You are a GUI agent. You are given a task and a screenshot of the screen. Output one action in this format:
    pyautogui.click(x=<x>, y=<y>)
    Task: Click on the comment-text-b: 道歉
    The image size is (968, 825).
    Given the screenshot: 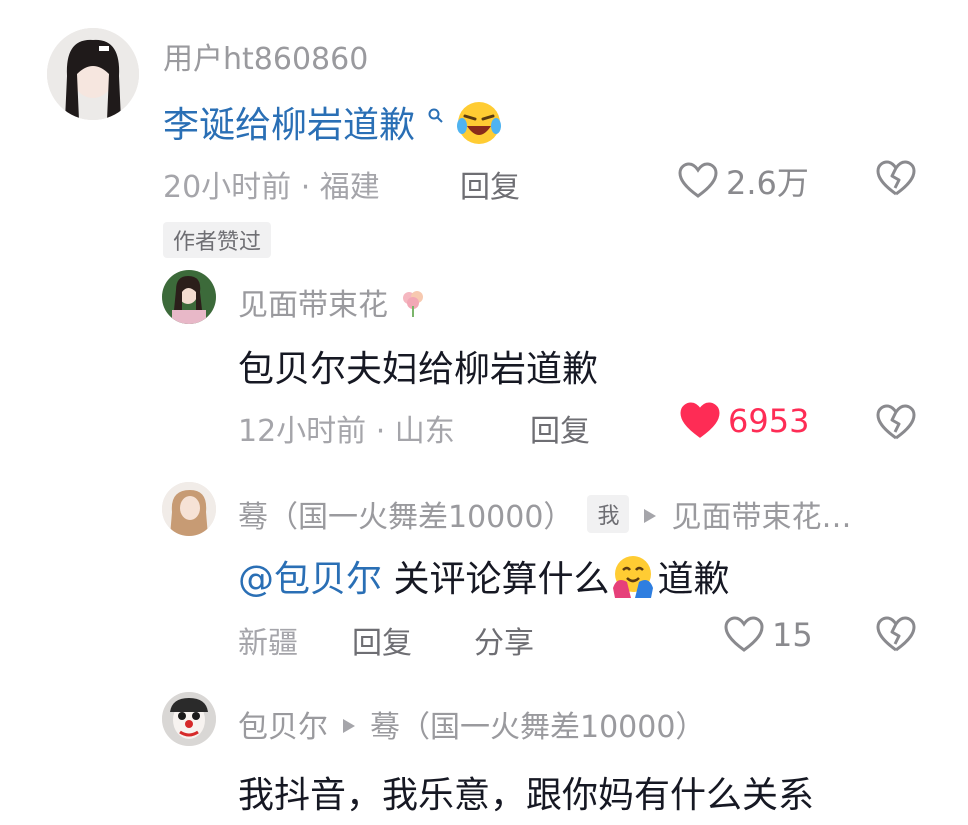 What is the action you would take?
    pyautogui.click(x=693, y=579)
    